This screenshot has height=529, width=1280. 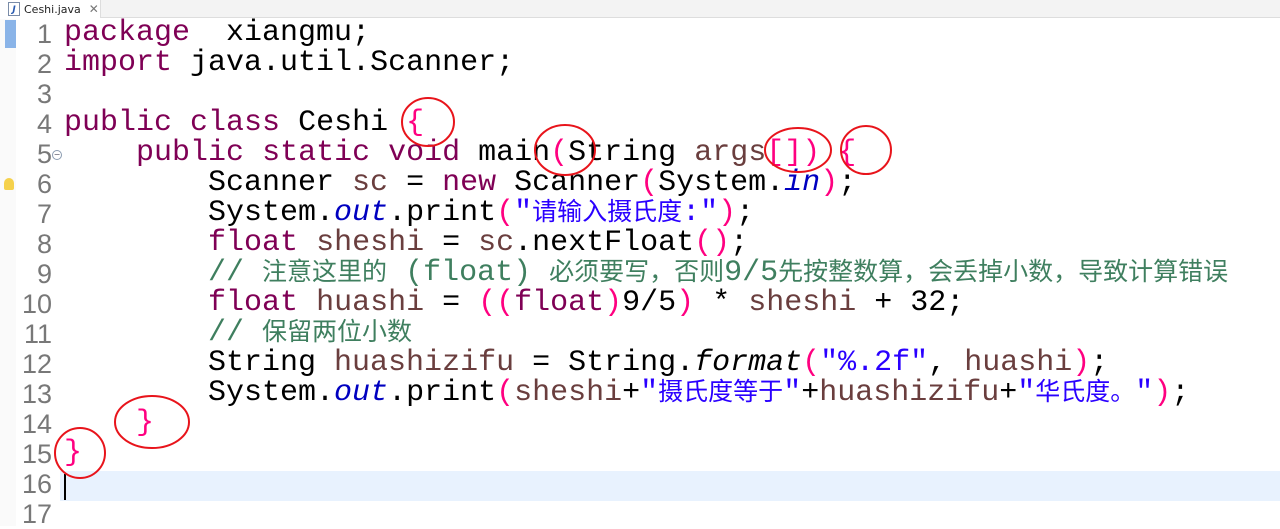 I want to click on comment: // 保留两位小数, so click(x=310, y=333).